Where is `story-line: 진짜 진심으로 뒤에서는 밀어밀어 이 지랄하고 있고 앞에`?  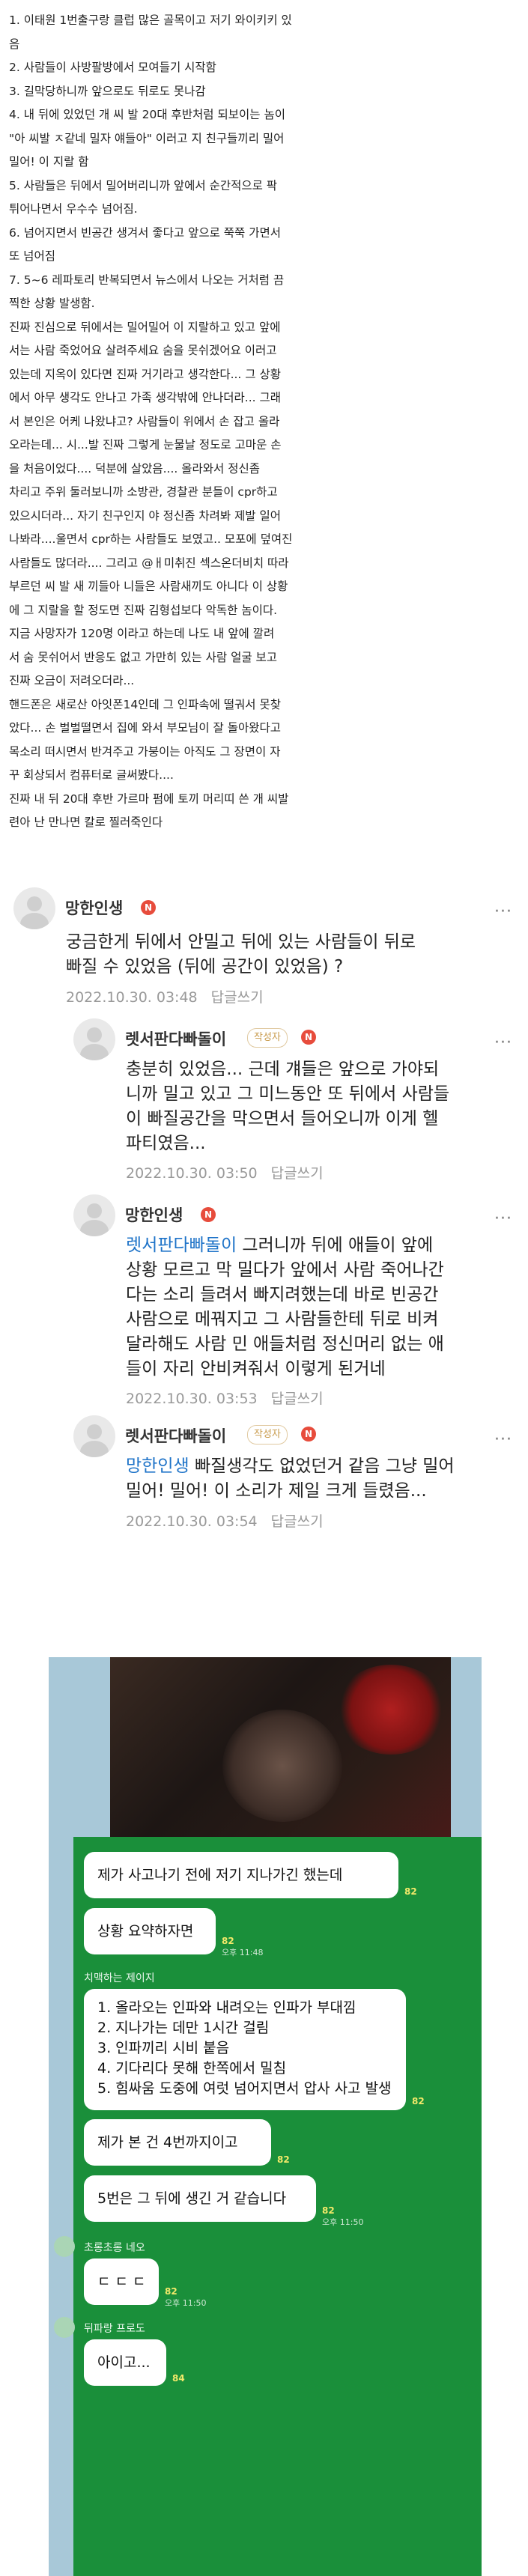 story-line: 진짜 진심으로 뒤에서는 밀어밀어 이 지랄하고 있고 앞에 is located at coordinates (145, 327).